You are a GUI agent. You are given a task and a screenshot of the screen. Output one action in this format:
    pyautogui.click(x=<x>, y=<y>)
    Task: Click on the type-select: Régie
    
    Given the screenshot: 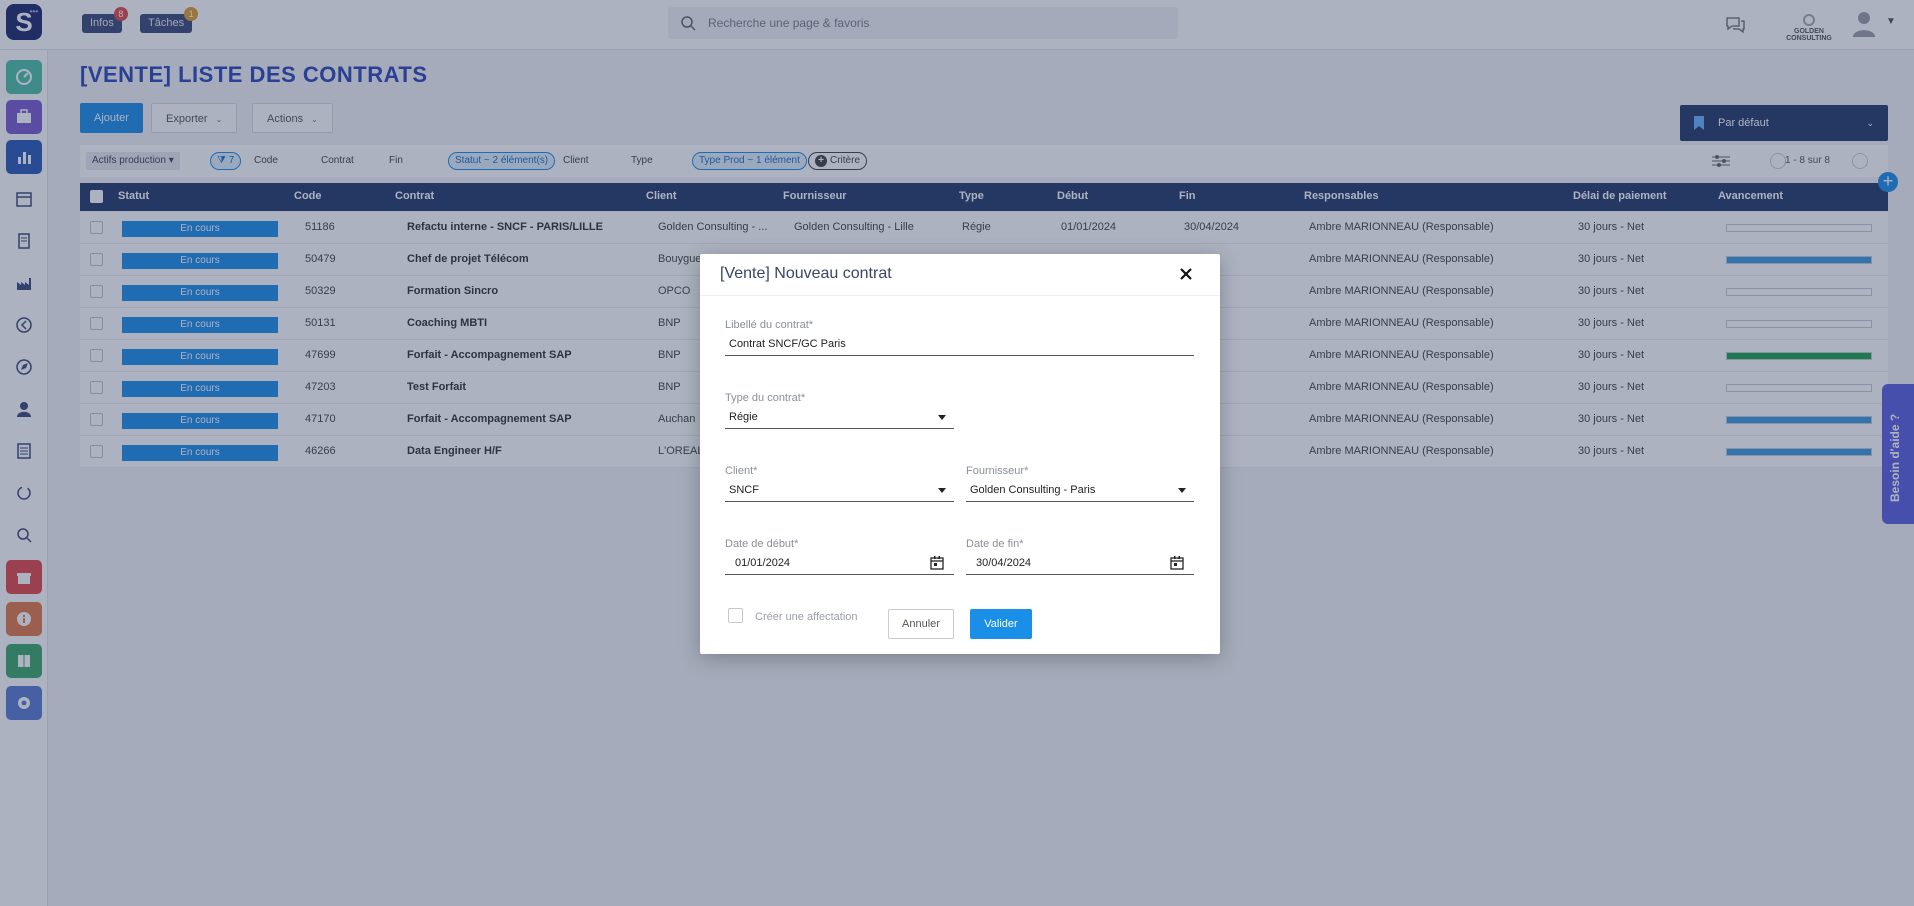 What is the action you would take?
    pyautogui.click(x=839, y=418)
    